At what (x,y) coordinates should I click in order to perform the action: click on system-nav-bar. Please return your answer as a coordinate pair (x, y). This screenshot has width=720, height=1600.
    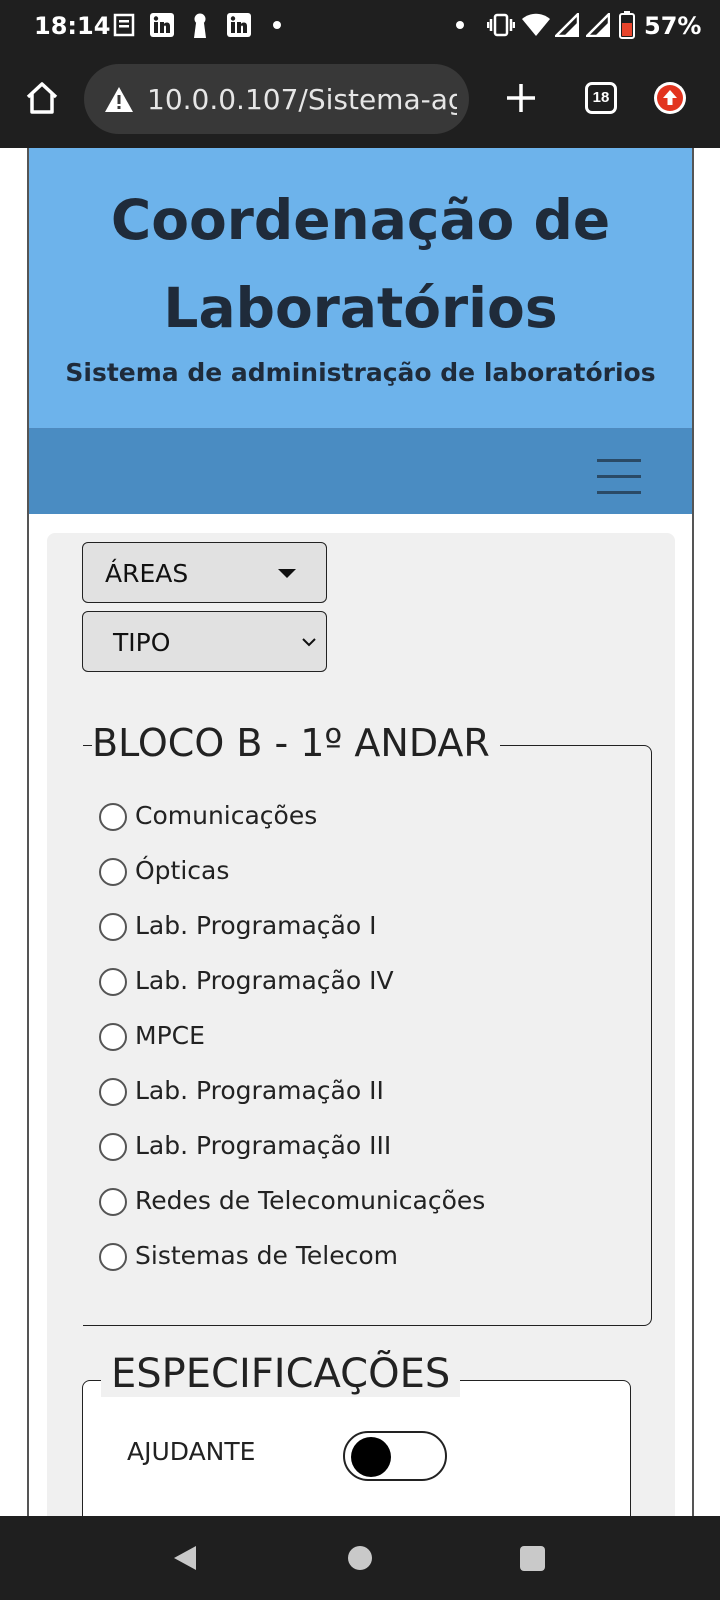
    Looking at the image, I should click on (360, 1558).